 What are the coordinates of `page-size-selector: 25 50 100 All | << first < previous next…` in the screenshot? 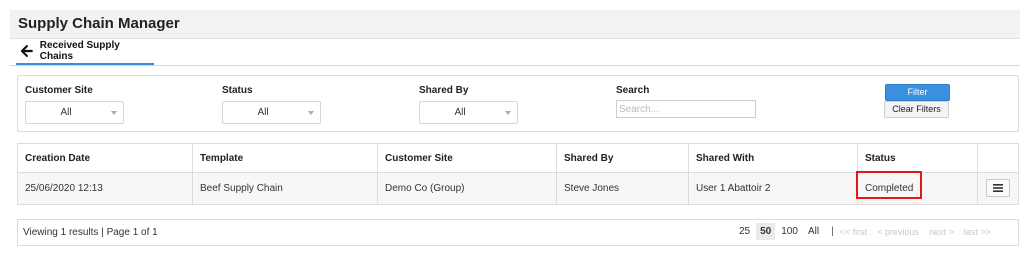 It's located at (863, 231).